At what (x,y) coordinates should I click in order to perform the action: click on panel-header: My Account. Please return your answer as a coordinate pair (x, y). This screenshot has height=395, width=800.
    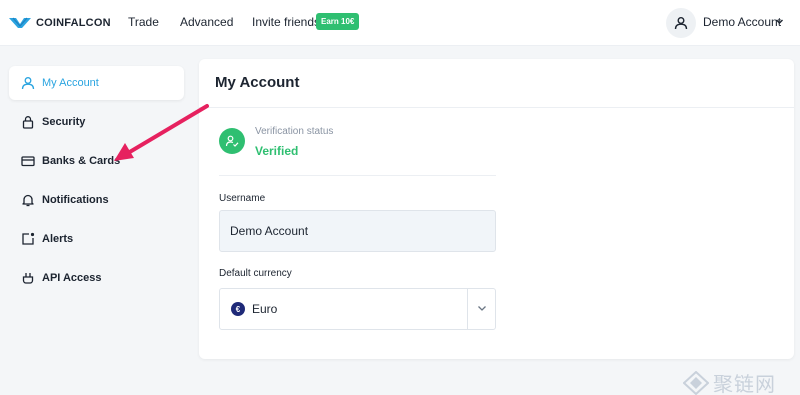
    Looking at the image, I should click on (496, 83).